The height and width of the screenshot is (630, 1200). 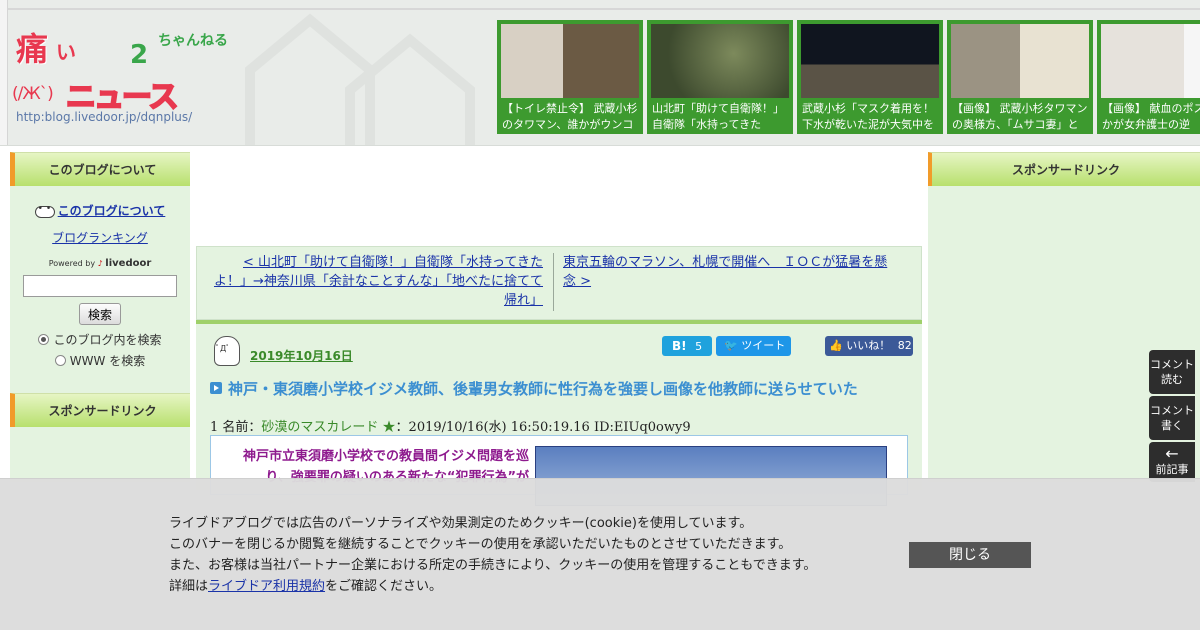 I want to click on logo-char-i: い, so click(x=66, y=52).